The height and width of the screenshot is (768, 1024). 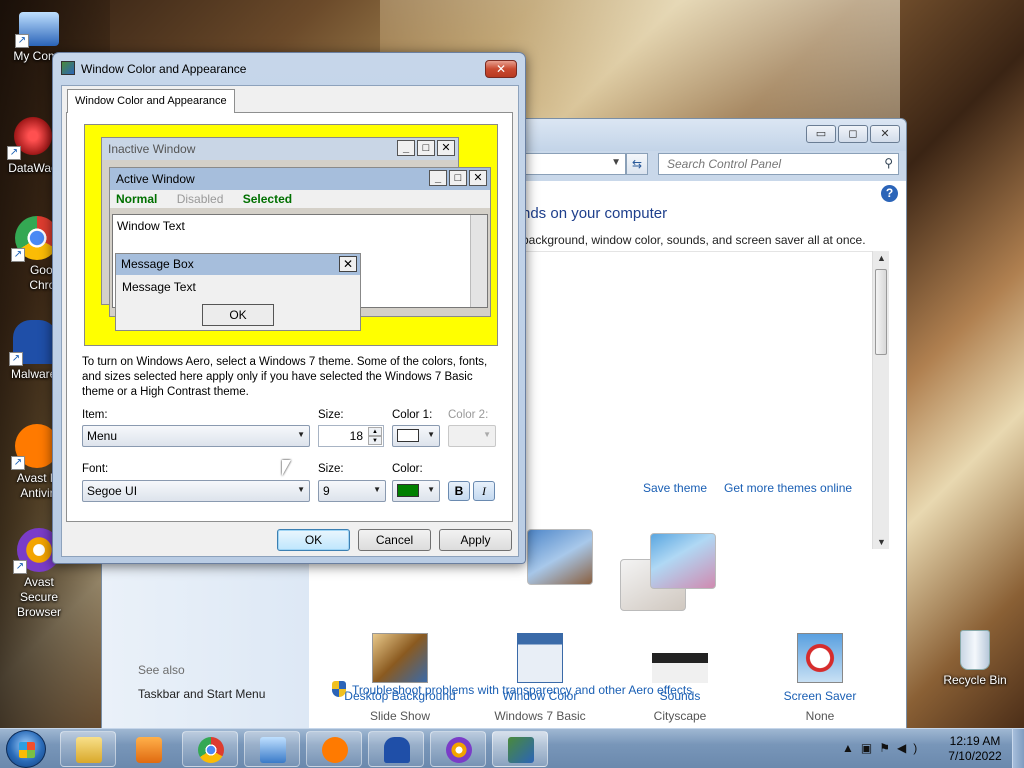 I want to click on tab-window-color: Window Color and Appearance, so click(x=151, y=101).